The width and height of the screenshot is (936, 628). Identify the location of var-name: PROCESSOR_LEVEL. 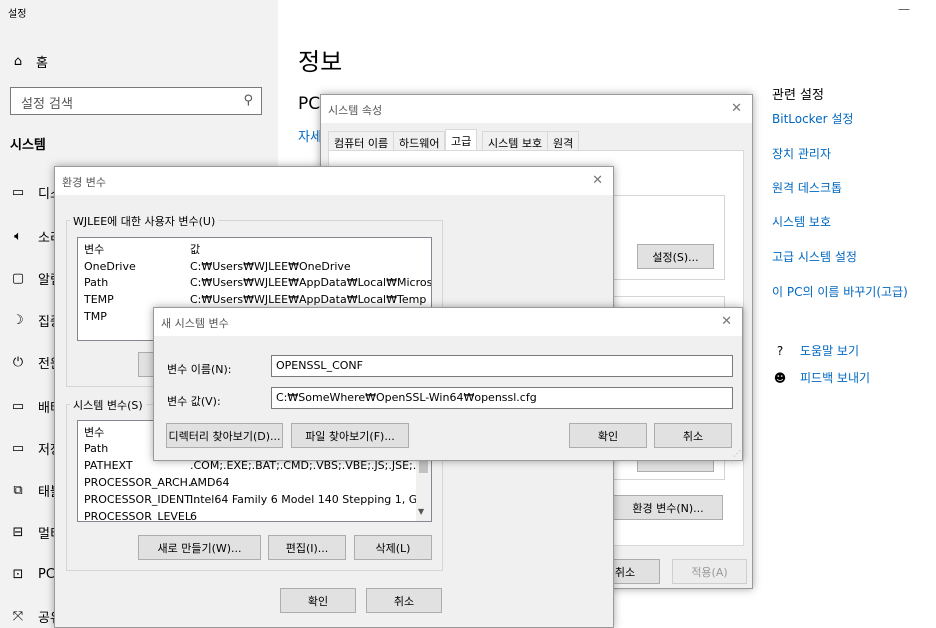
(138, 516).